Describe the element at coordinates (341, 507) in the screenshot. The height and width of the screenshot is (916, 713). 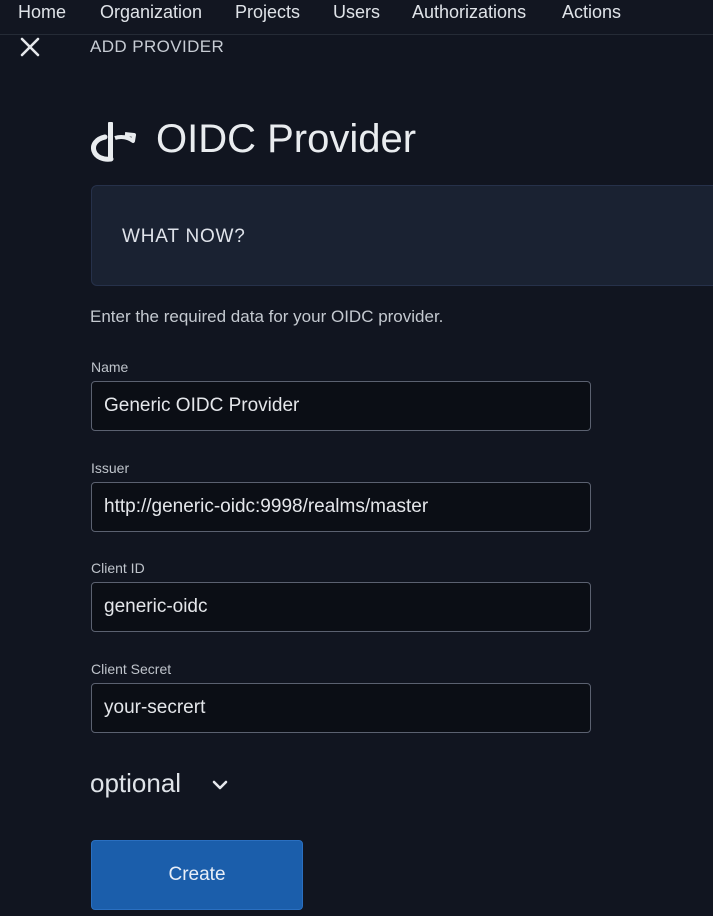
I see `issuer-input` at that location.